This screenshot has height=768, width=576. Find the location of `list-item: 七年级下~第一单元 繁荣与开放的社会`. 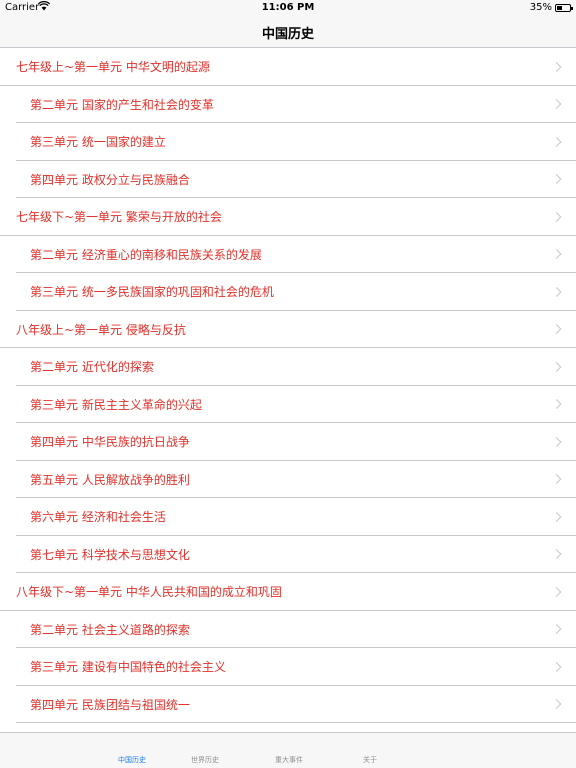

list-item: 七年级下~第一单元 繁荣与开放的社会 is located at coordinates (288, 217).